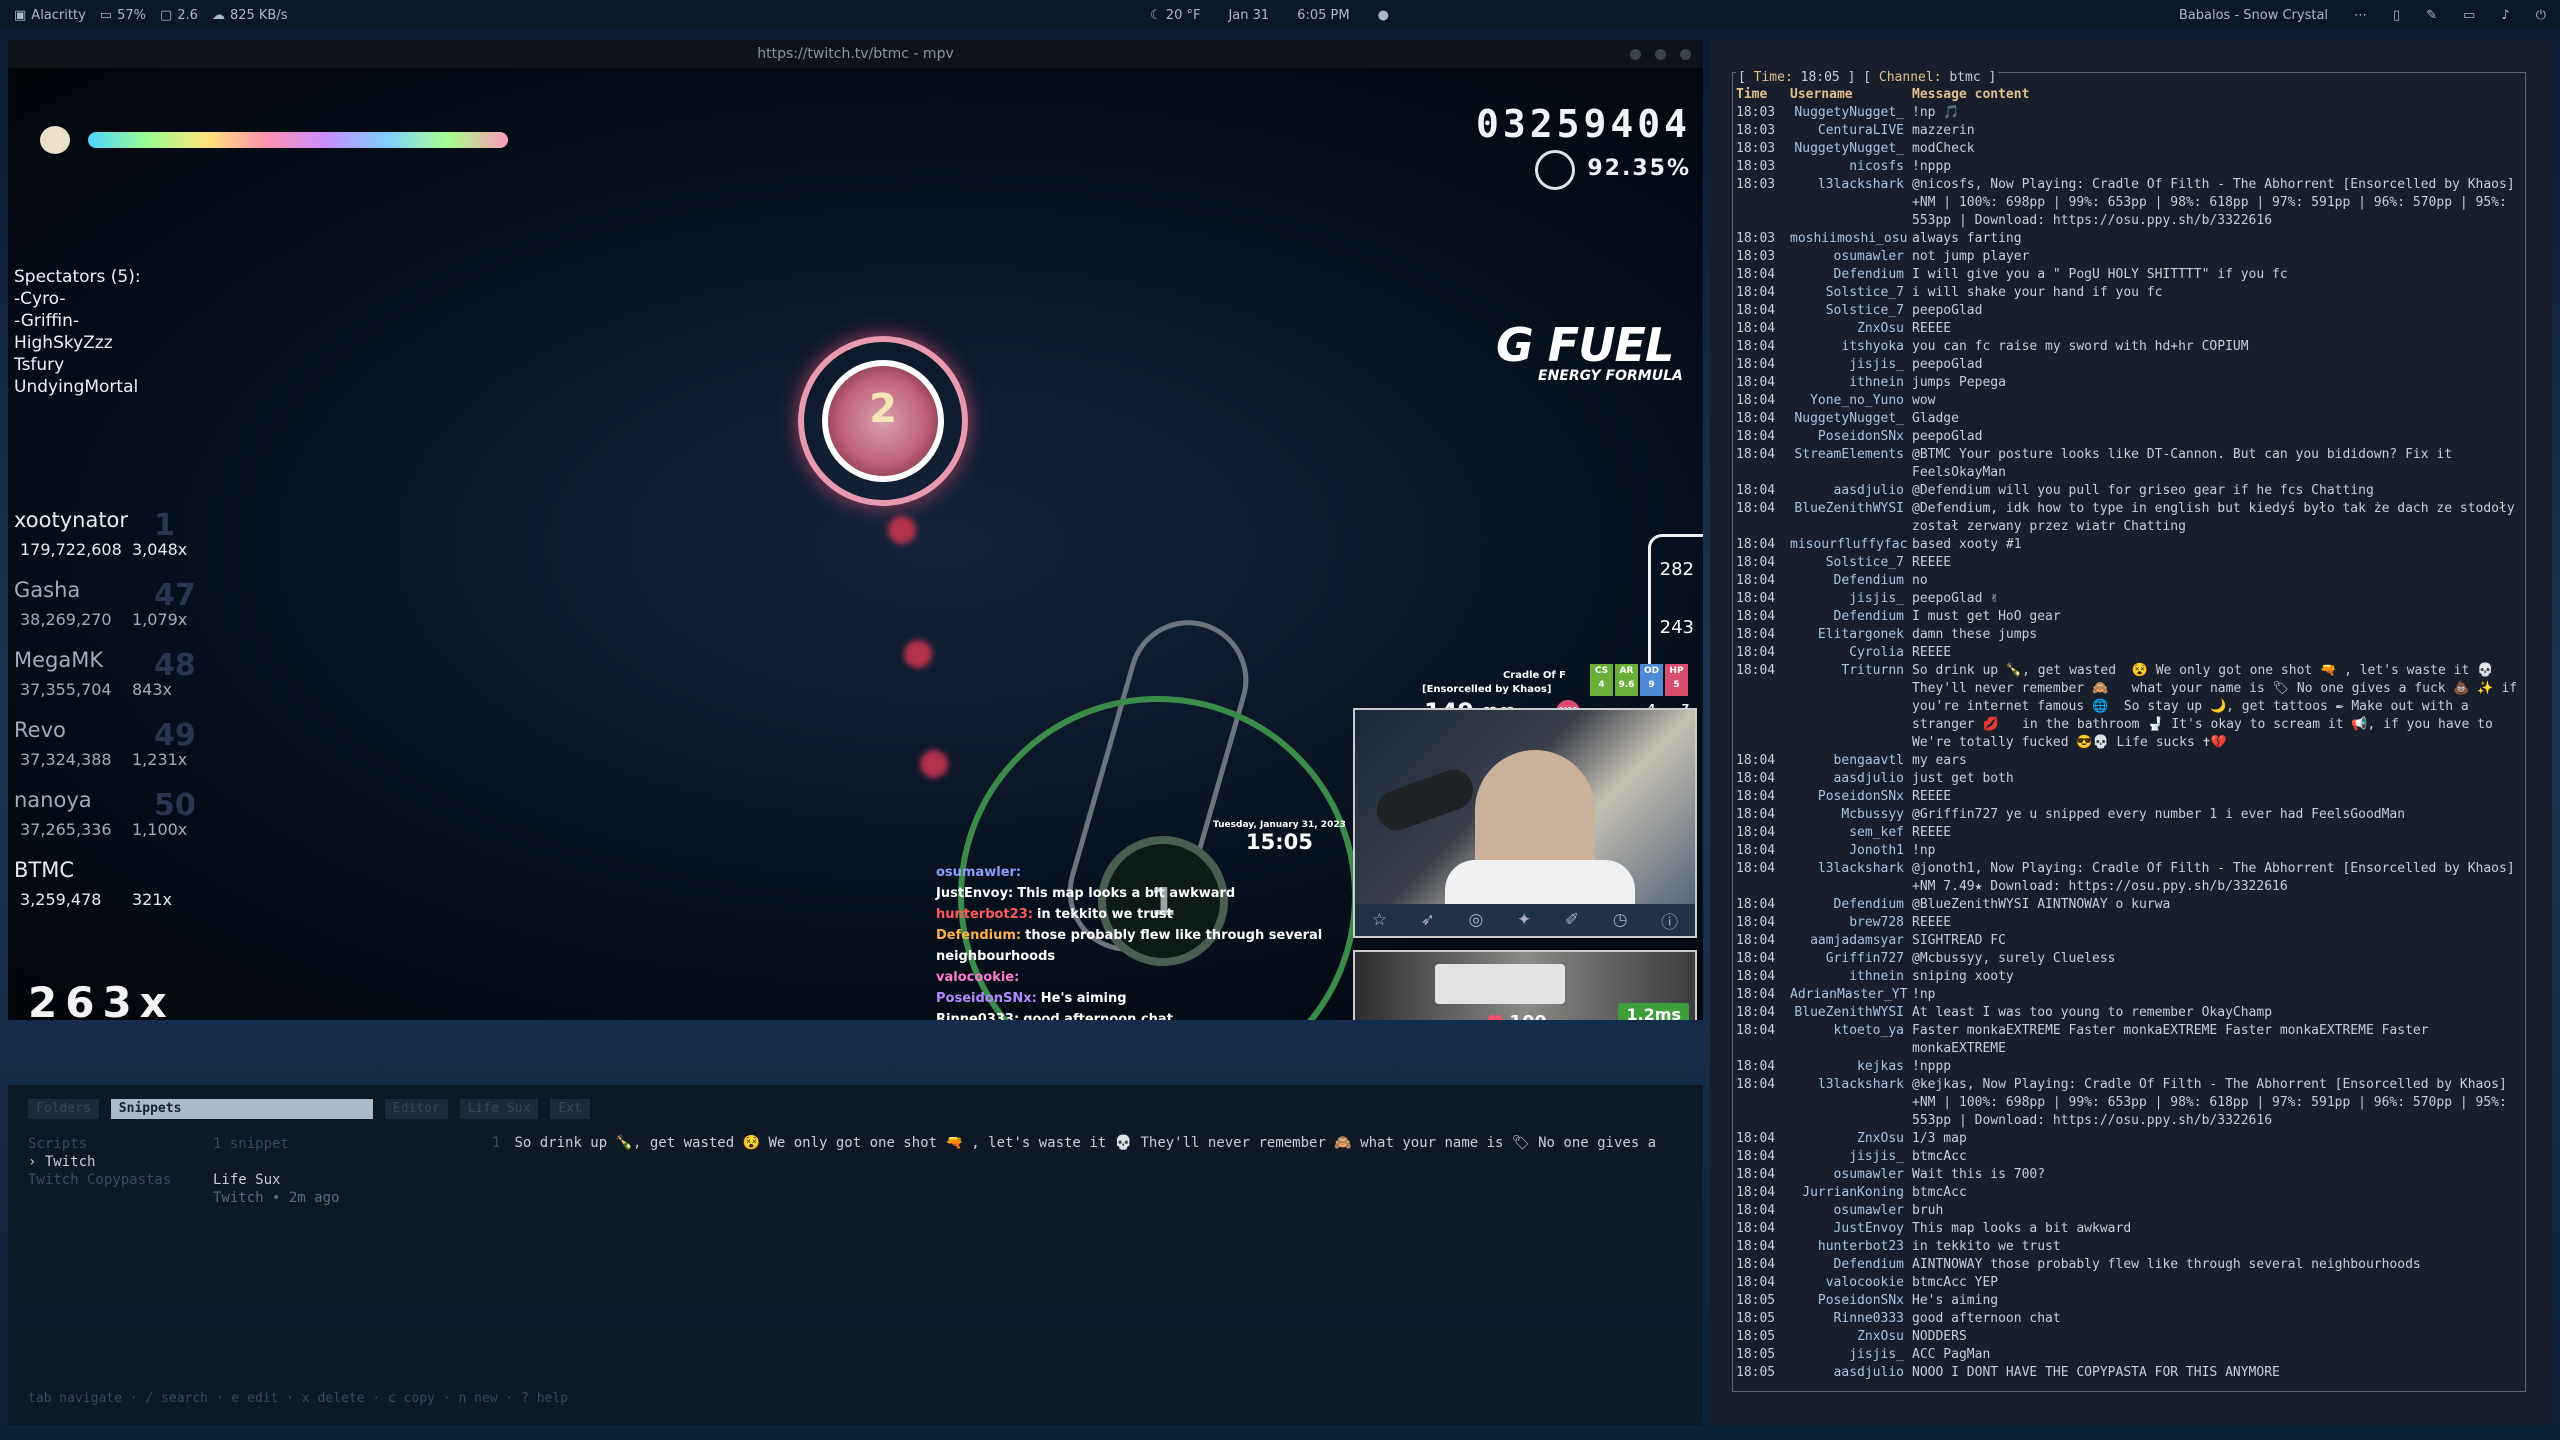 Image resolution: width=2560 pixels, height=1440 pixels. Describe the element at coordinates (1860, 1084) in the screenshot. I see `row-username: l3lackshark` at that location.